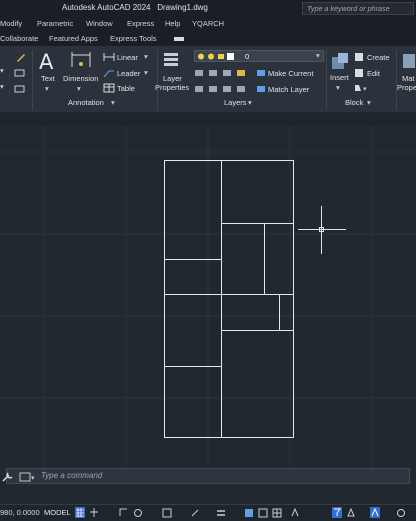 The image size is (416, 521). Describe the element at coordinates (351, 512) in the screenshot. I see `gizmo-icon` at that location.